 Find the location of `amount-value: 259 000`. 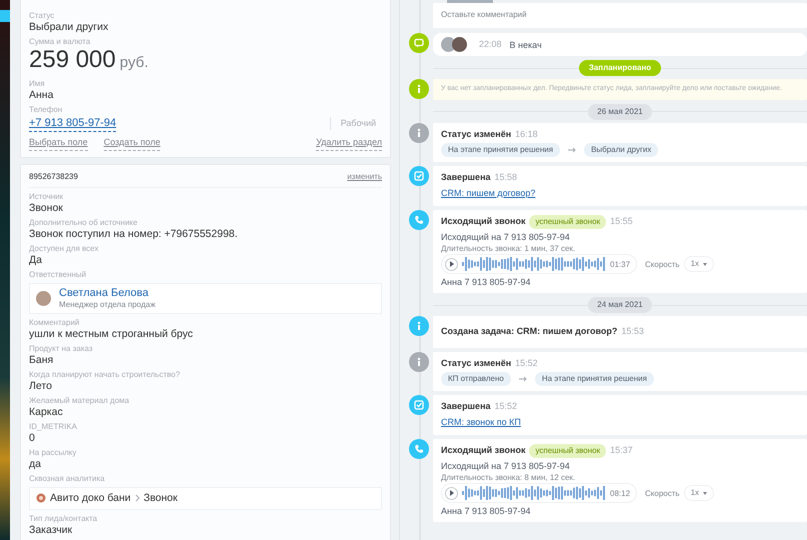

amount-value: 259 000 is located at coordinates (72, 59).